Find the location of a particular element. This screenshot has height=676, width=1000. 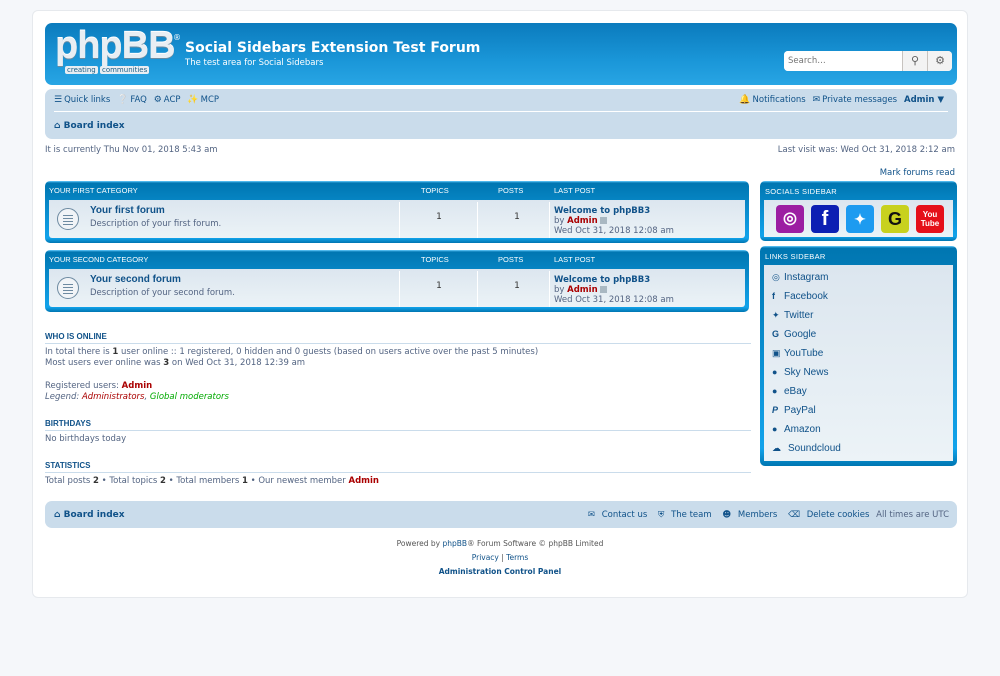

last-post-header: LAST POST is located at coordinates (575, 259).